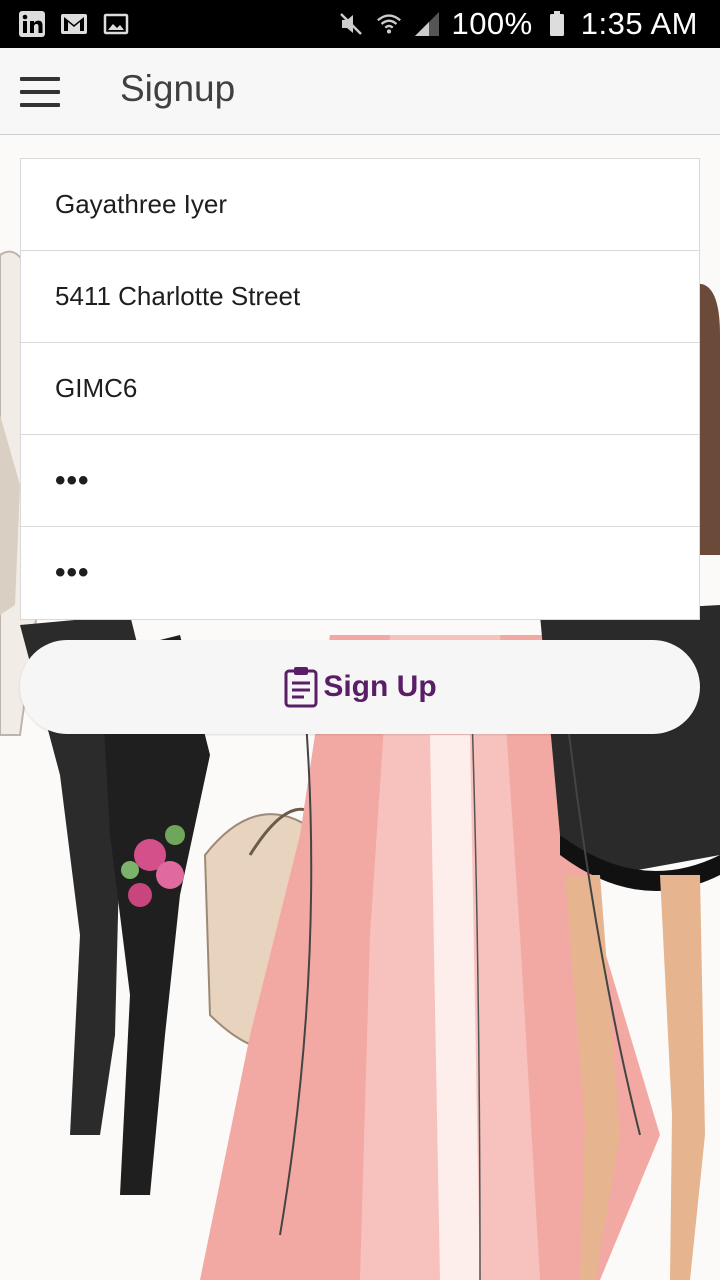 Image resolution: width=720 pixels, height=1280 pixels. Describe the element at coordinates (360, 205) in the screenshot. I see `name-field: Gayathree Iyer` at that location.